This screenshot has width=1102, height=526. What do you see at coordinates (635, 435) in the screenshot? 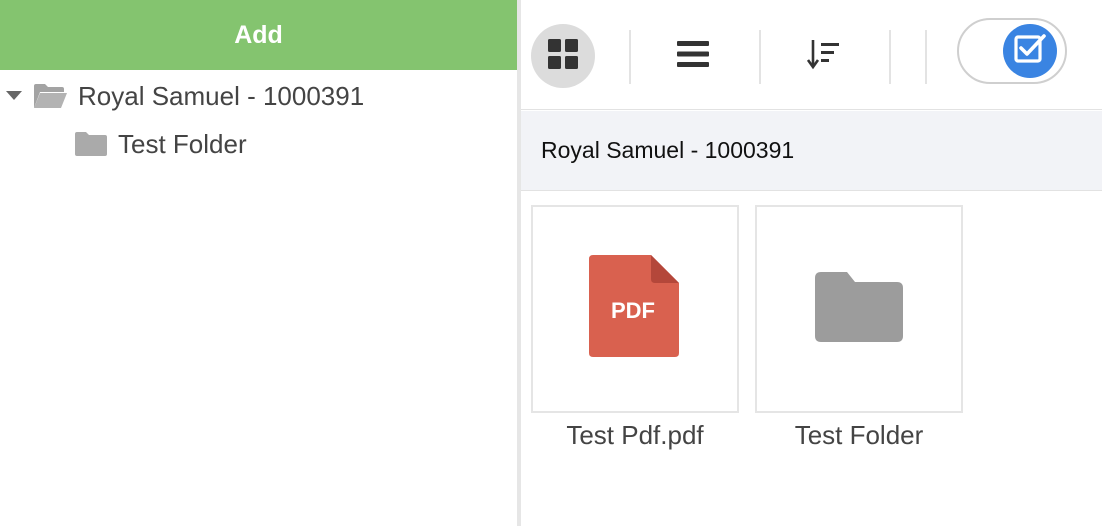
I see `file-tile-pdf-label: Test Pdf.pdf` at bounding box center [635, 435].